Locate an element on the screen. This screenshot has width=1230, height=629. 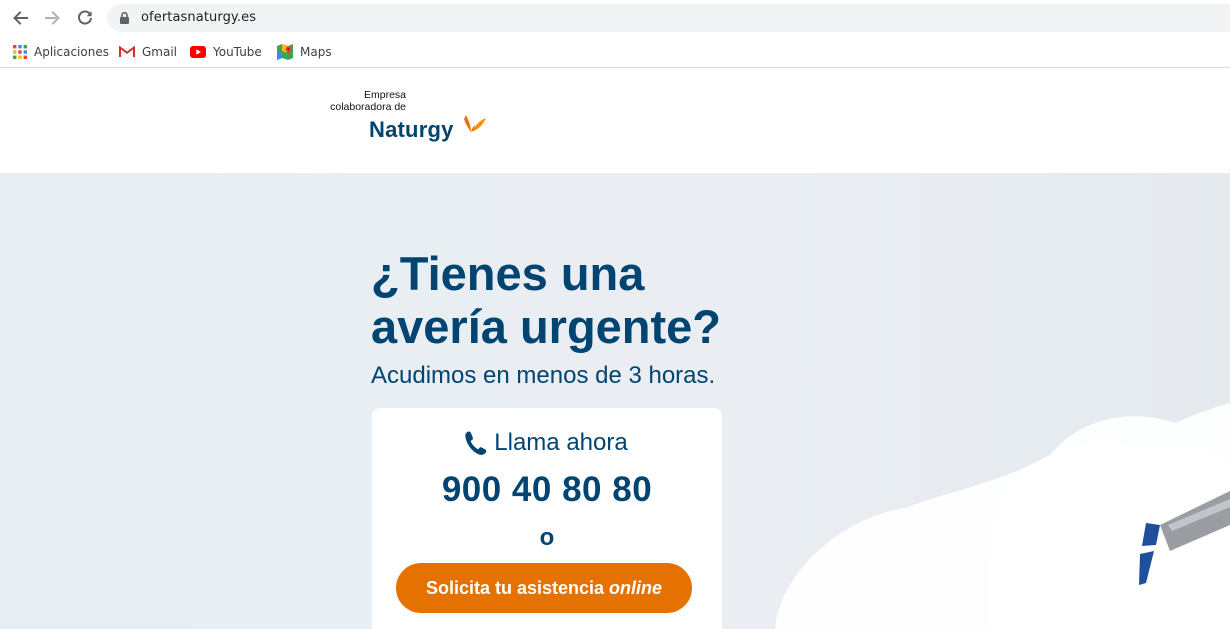
collaborator-line-2: colaboradora de is located at coordinates (368, 107).